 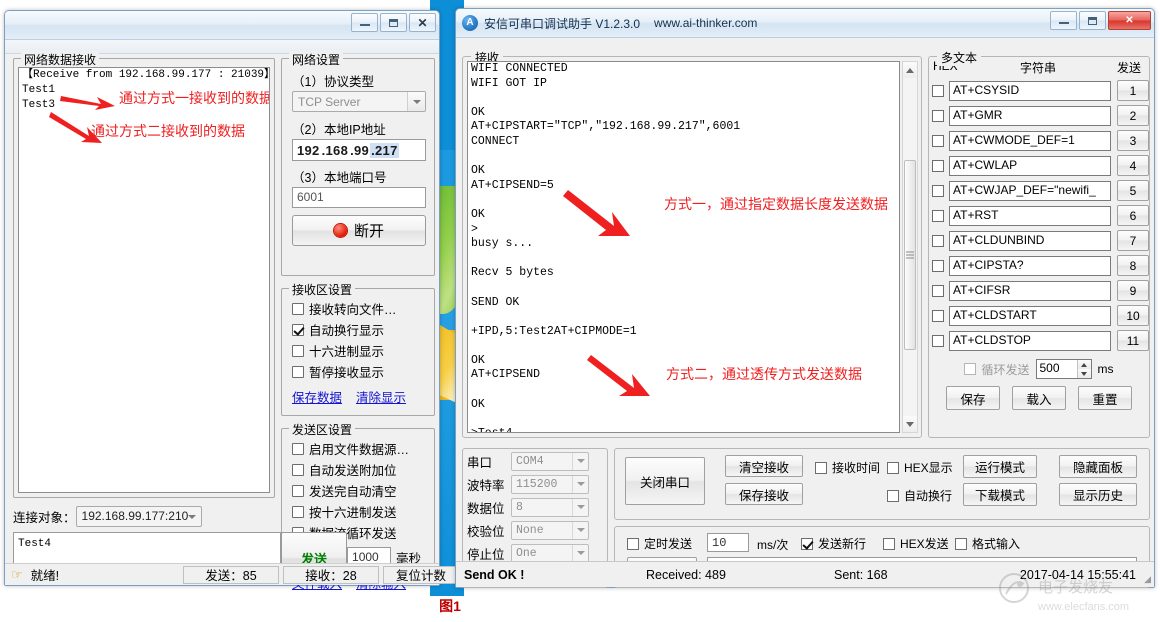 I want to click on serial-port-combobox: COM4, so click(x=550, y=461).